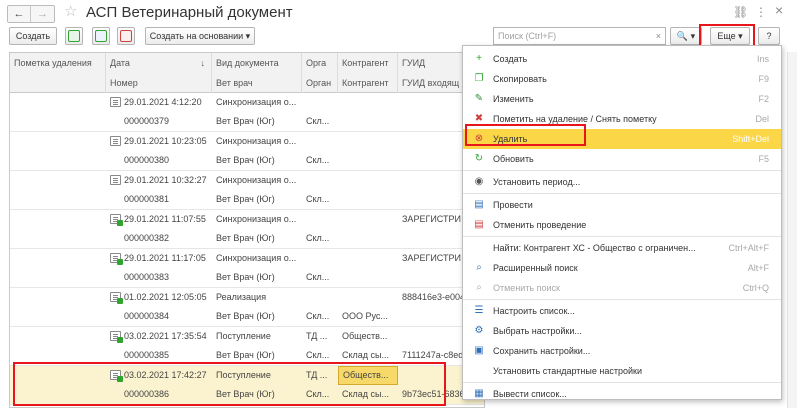 Image resolution: width=800 pixels, height=408 pixels. What do you see at coordinates (658, 36) in the screenshot?
I see `clear-search-icon: ×` at bounding box center [658, 36].